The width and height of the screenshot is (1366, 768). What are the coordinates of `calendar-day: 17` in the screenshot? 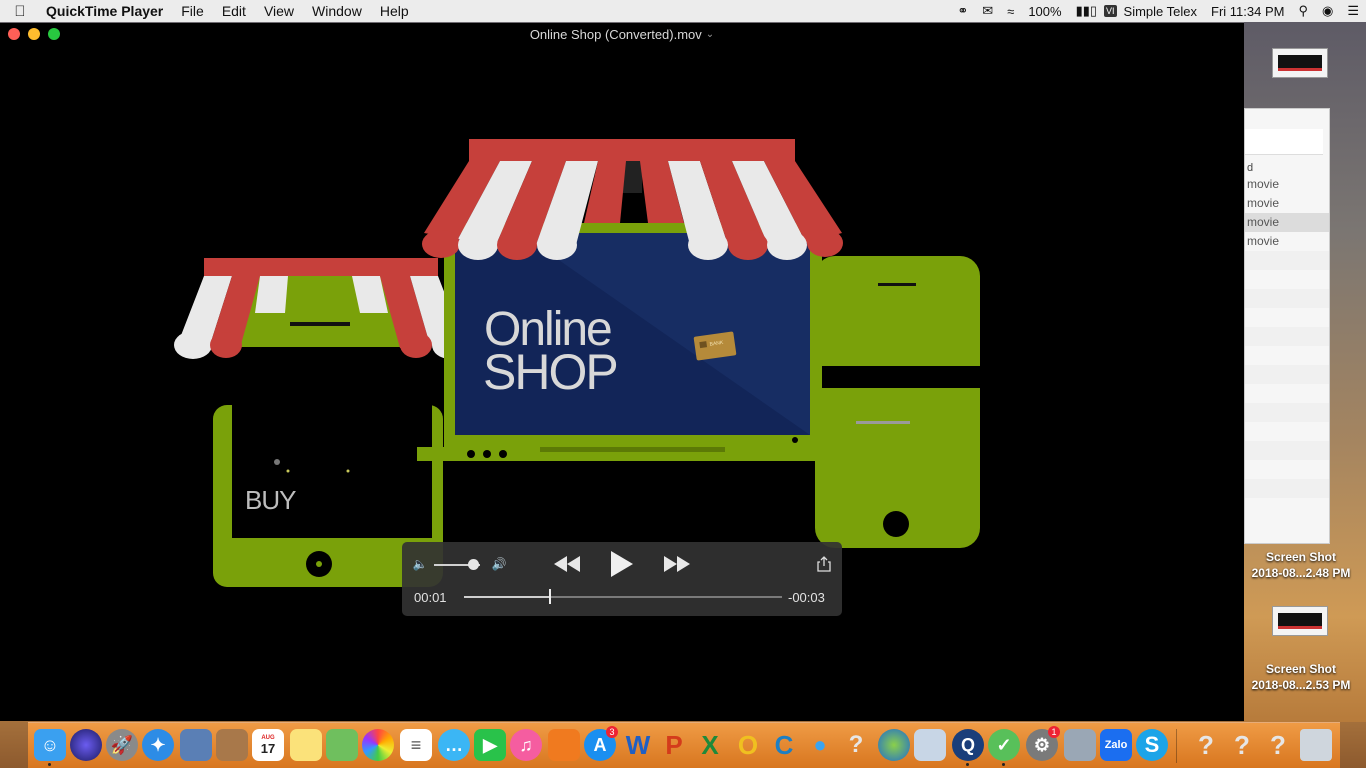 It's located at (268, 748).